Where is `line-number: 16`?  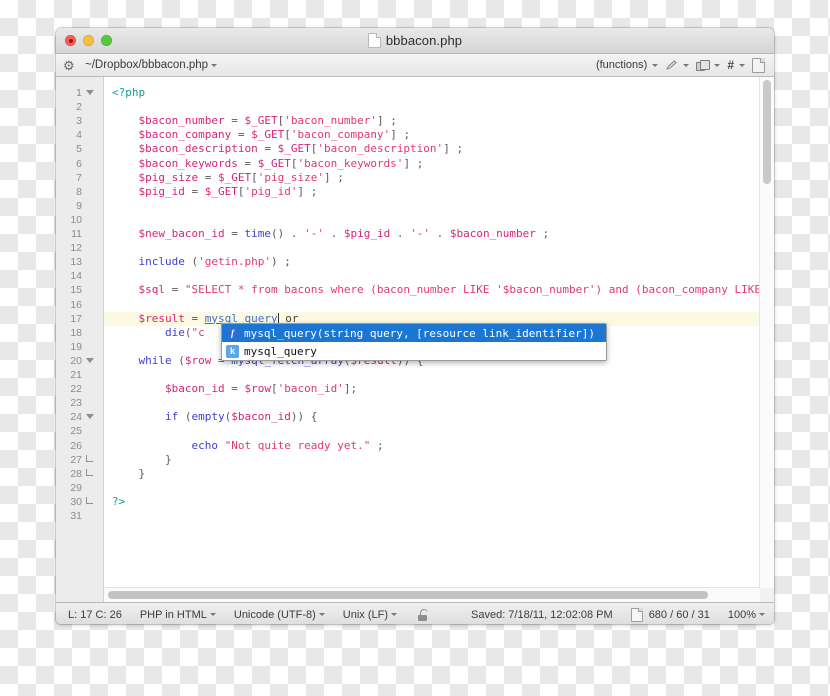
line-number: 16 is located at coordinates (79, 305).